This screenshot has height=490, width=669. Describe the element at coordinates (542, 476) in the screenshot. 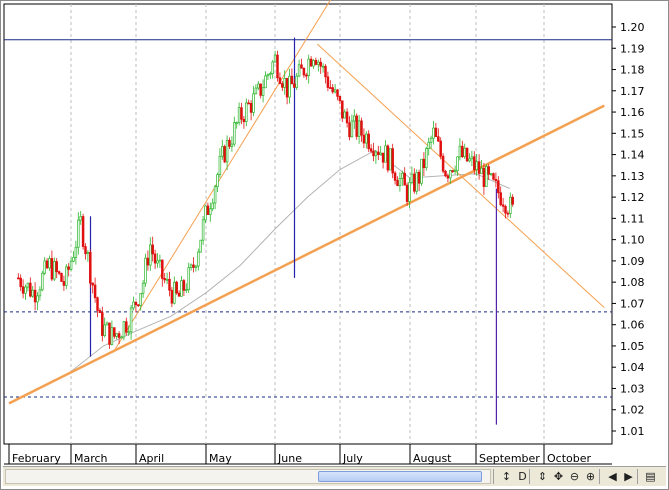

I see `move-vertical-icon: ⇕` at that location.